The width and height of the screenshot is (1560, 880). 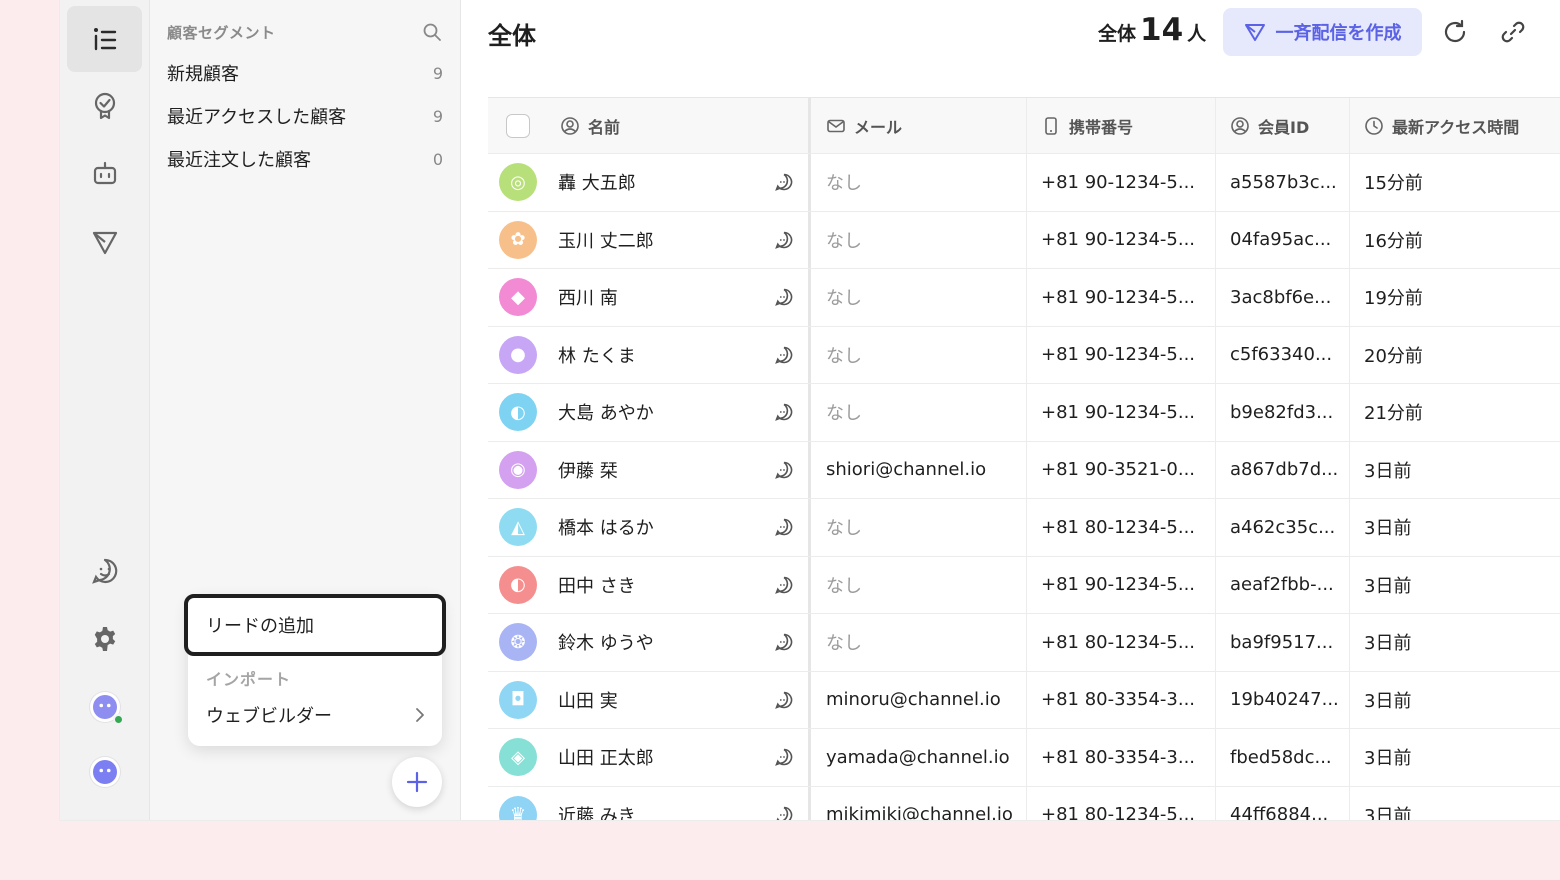 I want to click on nav-support, so click(x=104, y=571).